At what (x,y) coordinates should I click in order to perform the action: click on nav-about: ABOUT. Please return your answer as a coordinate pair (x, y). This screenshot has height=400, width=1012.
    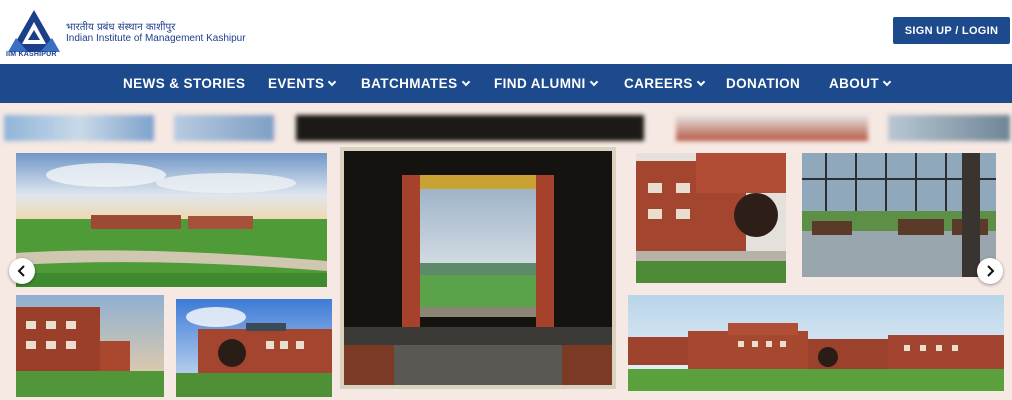
    Looking at the image, I should click on (860, 83).